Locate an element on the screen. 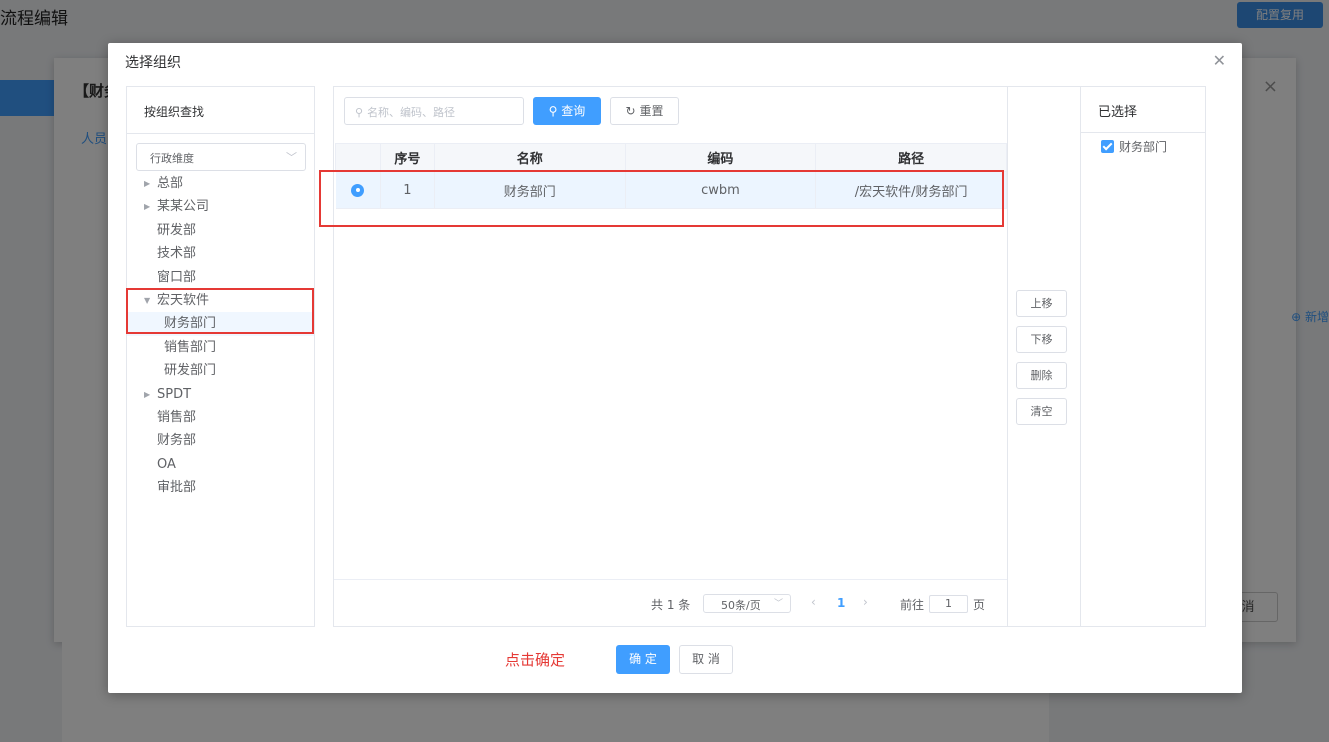 This screenshot has width=1329, height=742. reset-label: 重置 is located at coordinates (651, 111).